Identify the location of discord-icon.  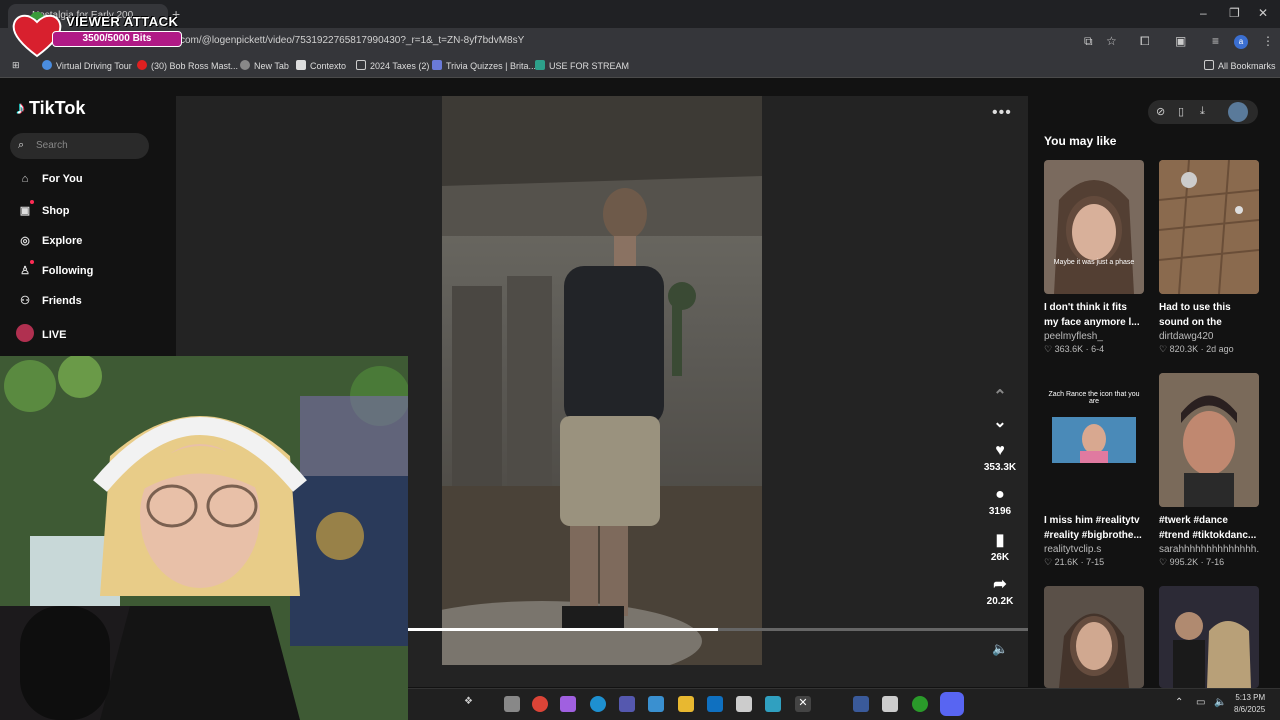
(952, 704).